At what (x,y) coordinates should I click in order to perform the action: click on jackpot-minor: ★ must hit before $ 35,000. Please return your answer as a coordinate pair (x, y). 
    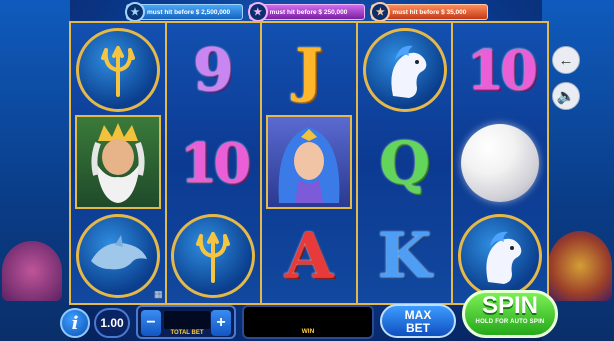
    Looking at the image, I should click on (429, 12).